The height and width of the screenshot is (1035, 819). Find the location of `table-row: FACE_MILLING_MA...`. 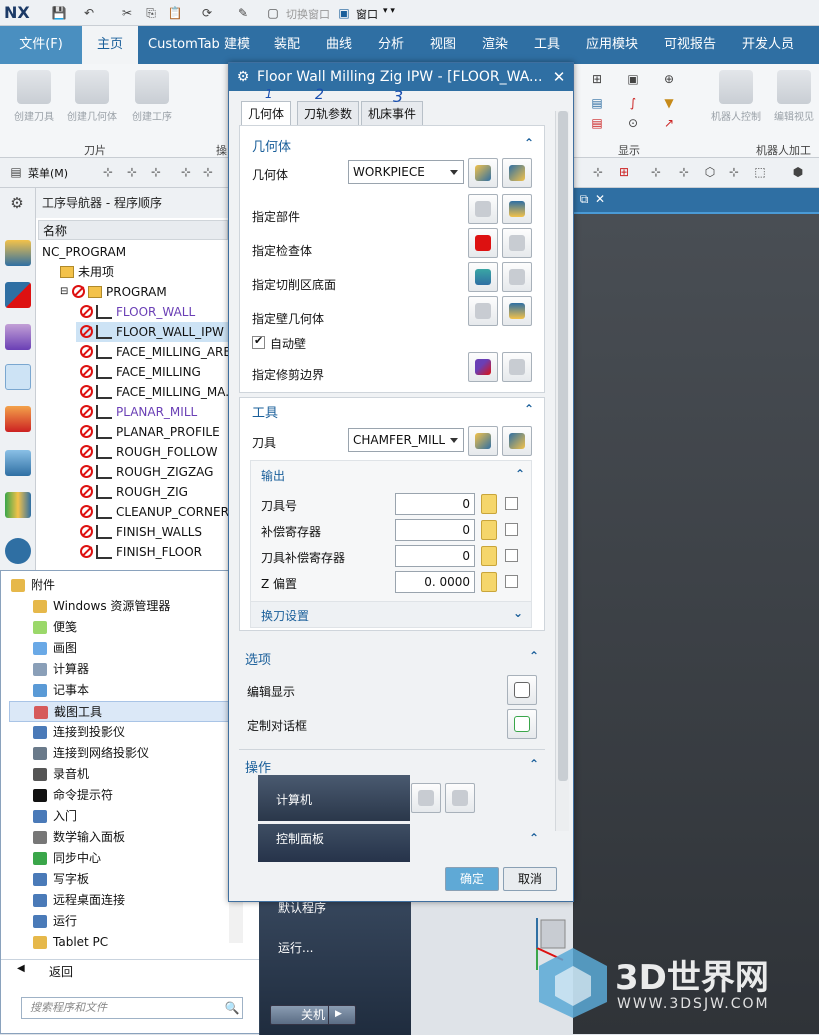

table-row: FACE_MILLING_MA... is located at coordinates (132, 392).